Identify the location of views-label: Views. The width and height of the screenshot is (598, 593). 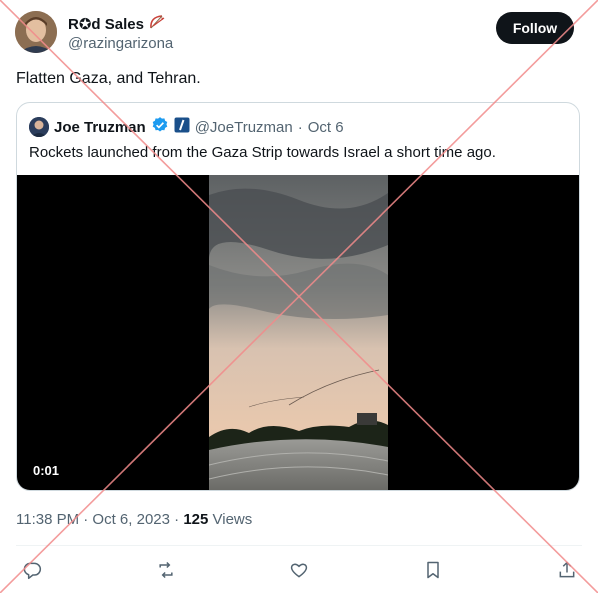
(232, 519).